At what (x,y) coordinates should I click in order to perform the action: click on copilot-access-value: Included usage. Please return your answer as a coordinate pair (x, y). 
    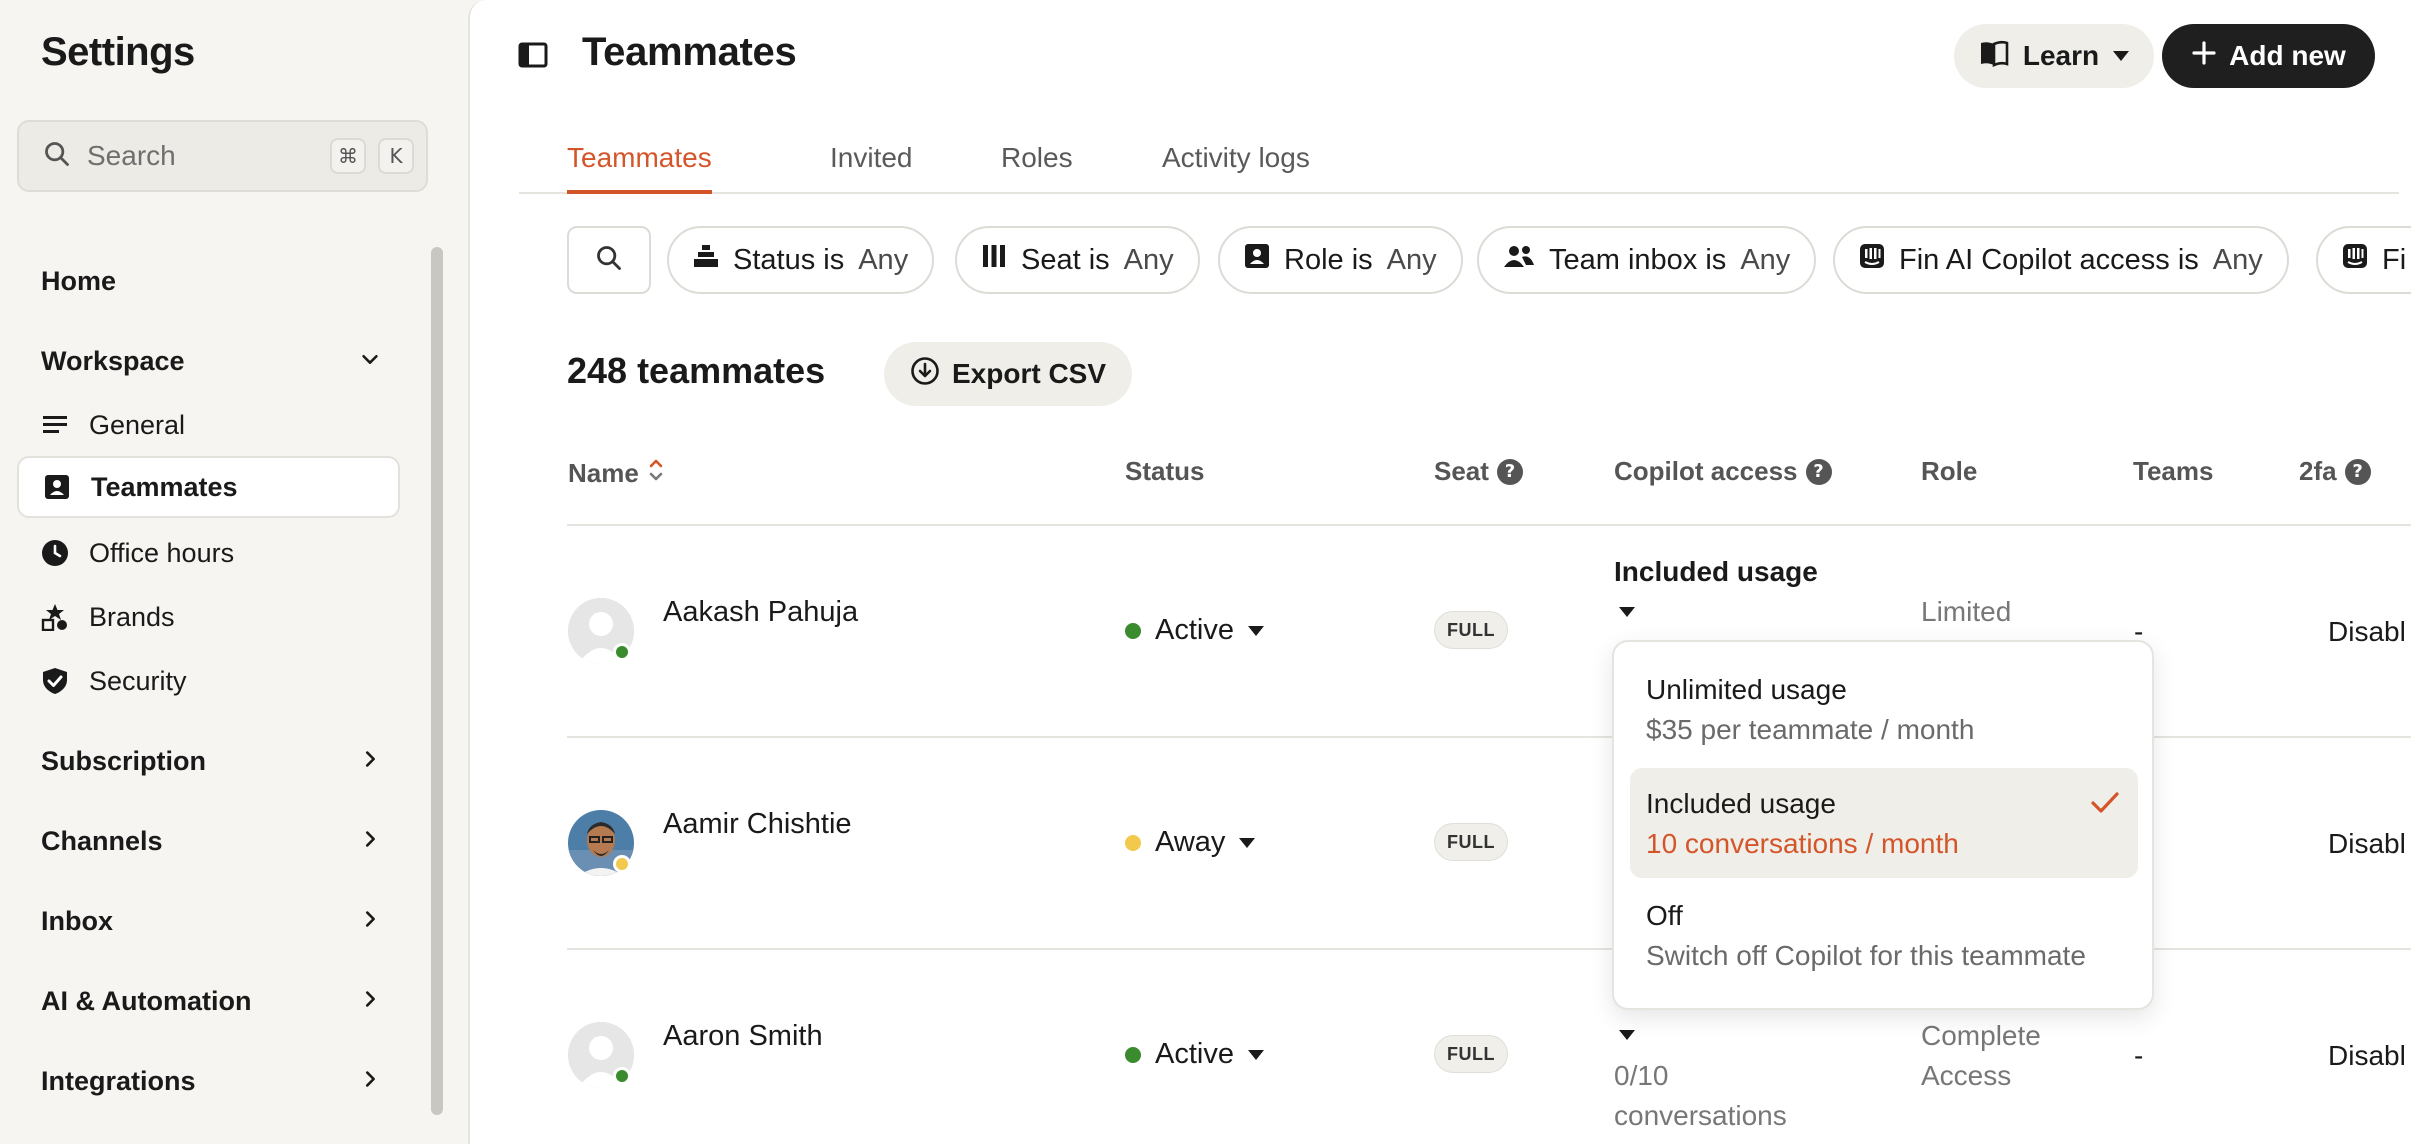
    Looking at the image, I should click on (1716, 572).